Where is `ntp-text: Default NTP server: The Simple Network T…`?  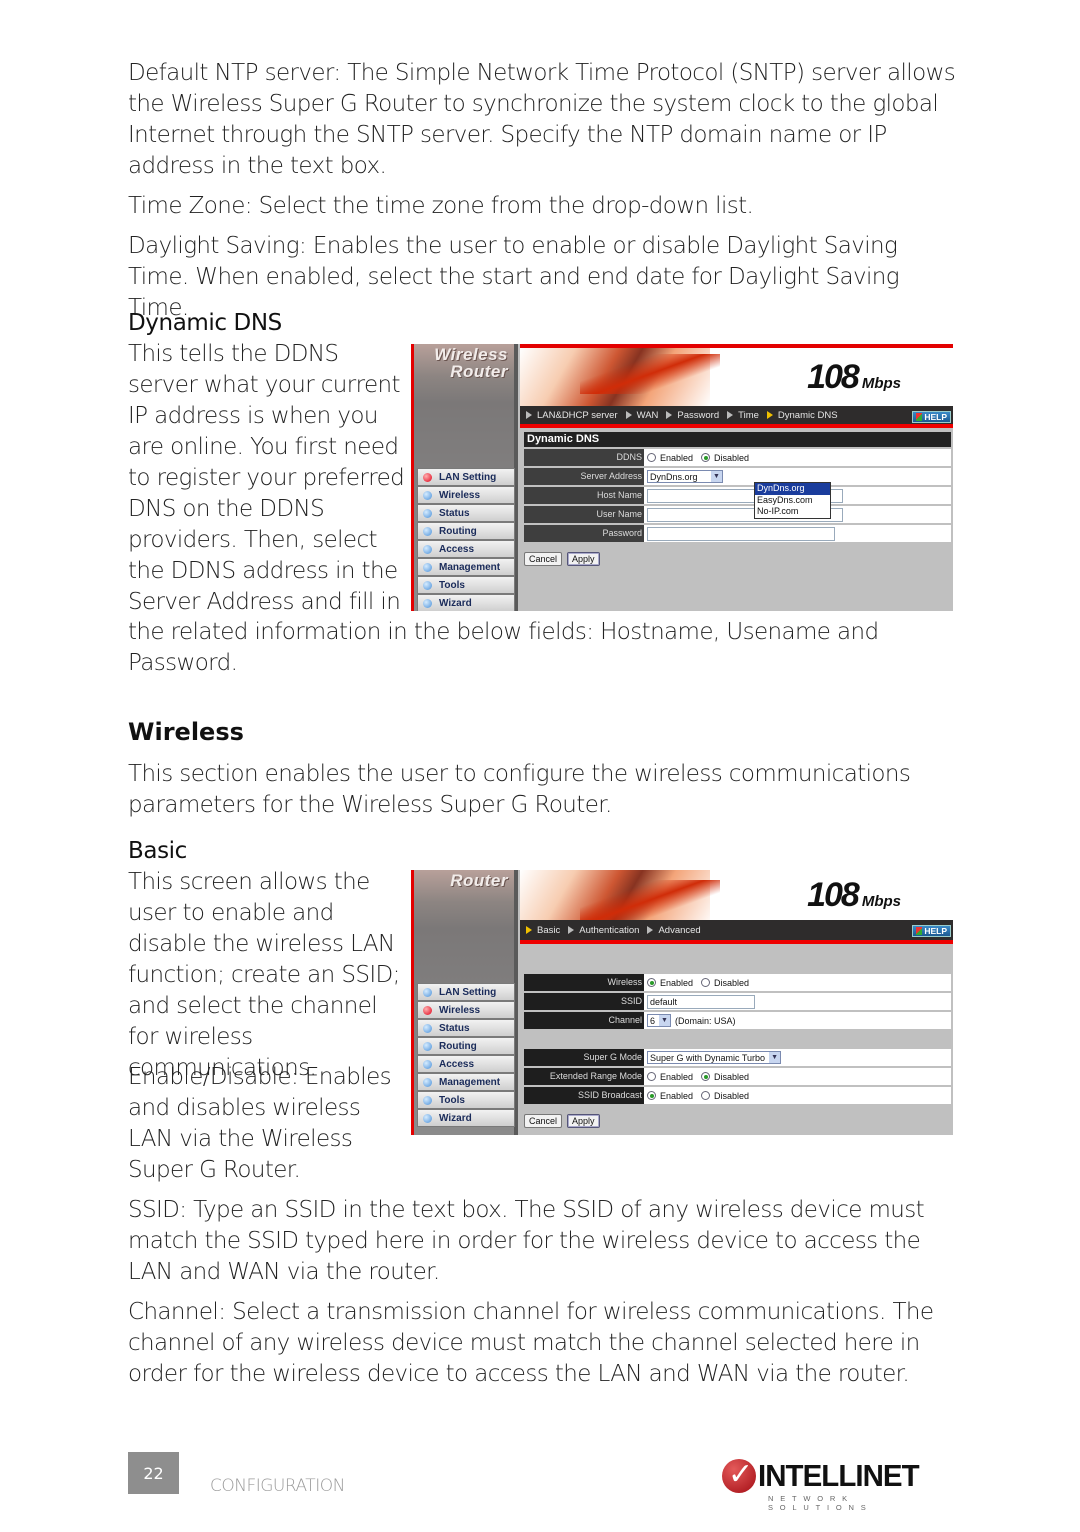
ntp-text: Default NTP server: The Simple Network T… is located at coordinates (542, 119).